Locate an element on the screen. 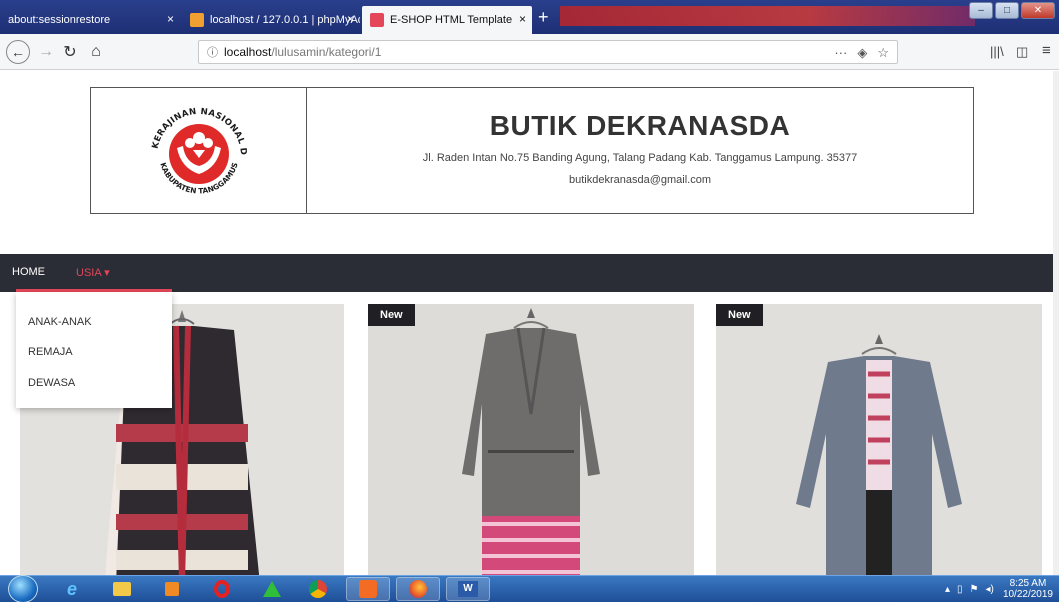 The image size is (1059, 602). windows-taskbar: e W ▴ ▯ ⚑ ◂) 8:25 AM 10/22/2019 is located at coordinates (529, 588).